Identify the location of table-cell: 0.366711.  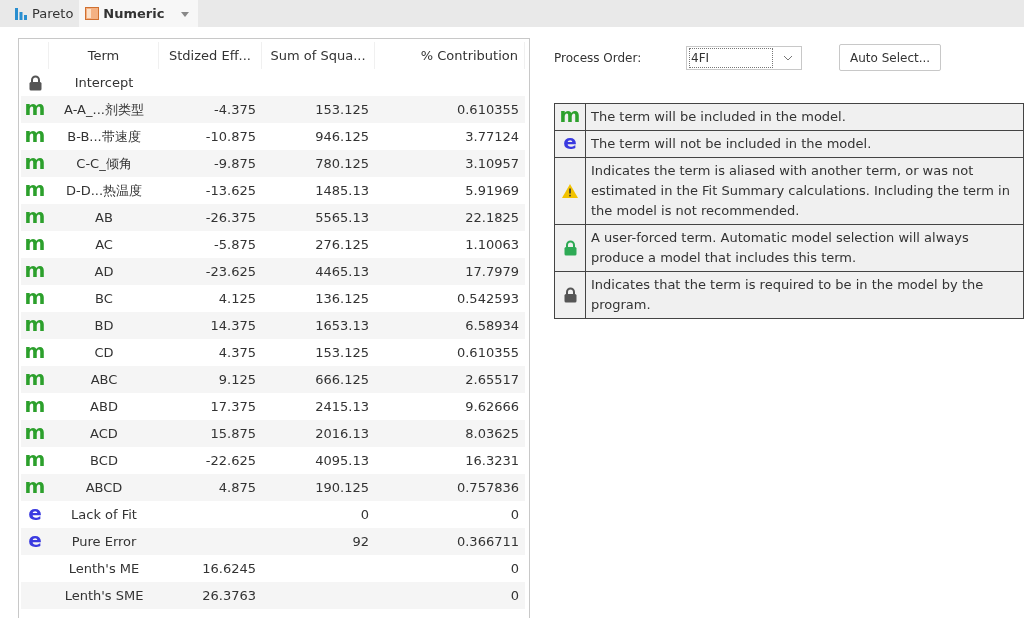
(487, 541).